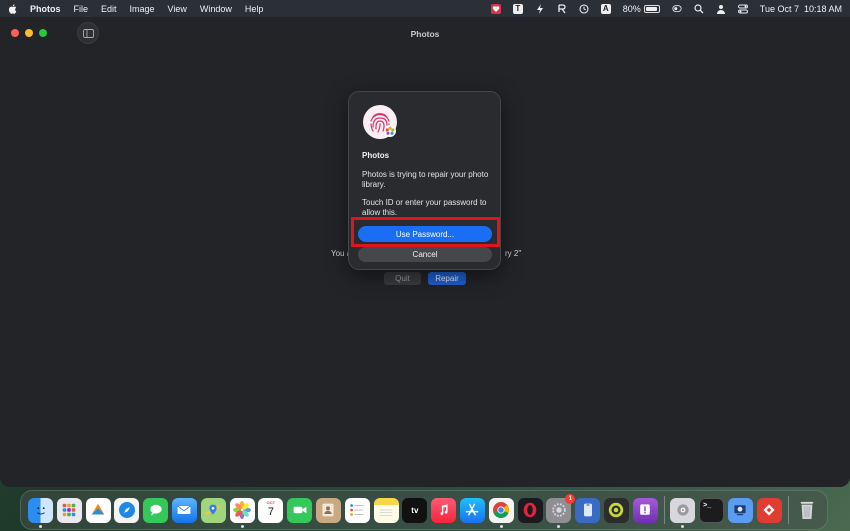 Image resolution: width=850 pixels, height=531 pixels. I want to click on photos-app-icon, so click(390, 131).